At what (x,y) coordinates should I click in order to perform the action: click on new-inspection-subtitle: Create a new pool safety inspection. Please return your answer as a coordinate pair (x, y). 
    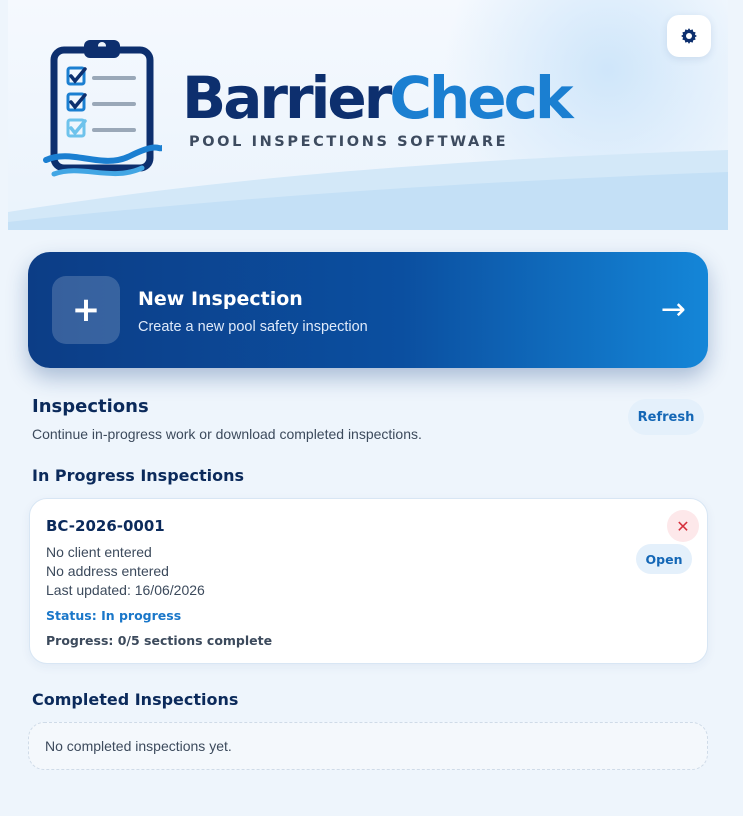
    Looking at the image, I should click on (253, 327).